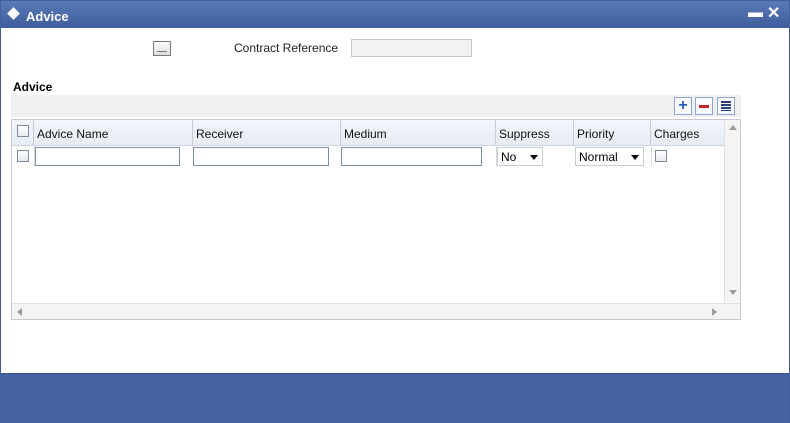 Image resolution: width=790 pixels, height=423 pixels. I want to click on vertical-scrollbar, so click(732, 211).